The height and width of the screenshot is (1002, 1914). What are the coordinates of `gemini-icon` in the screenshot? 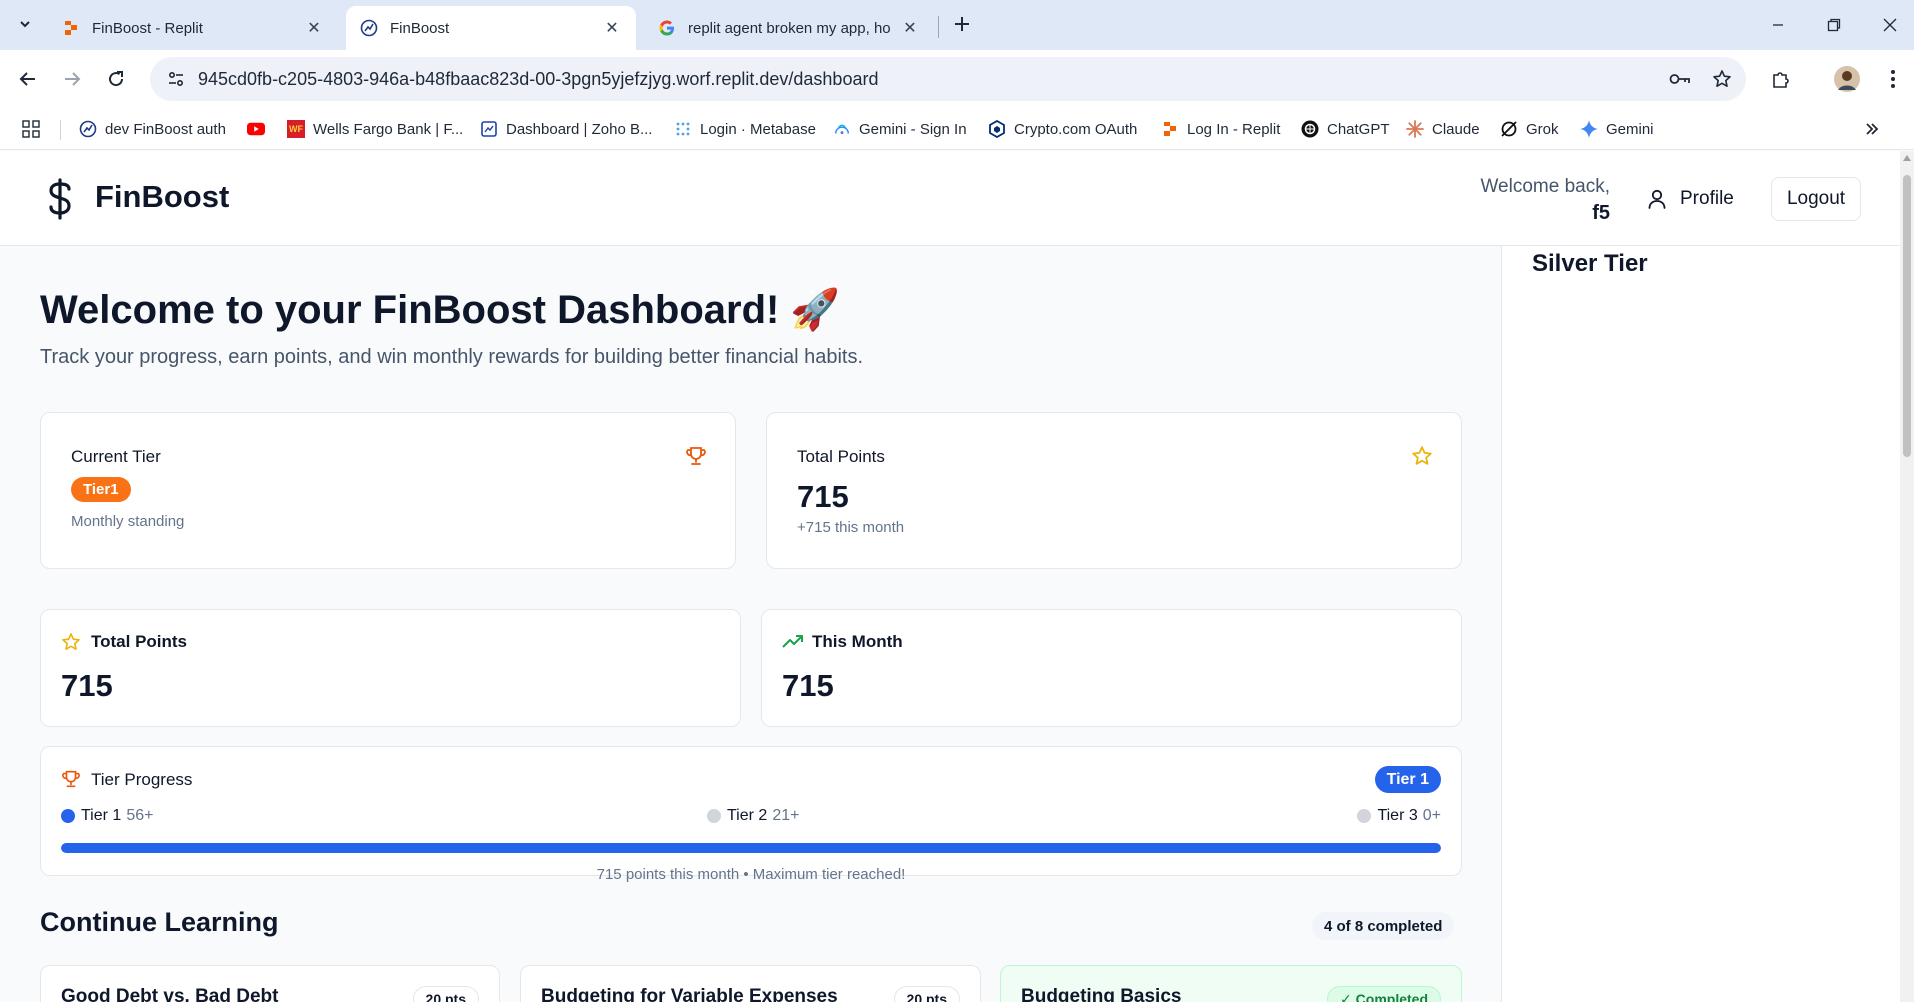 It's located at (1589, 129).